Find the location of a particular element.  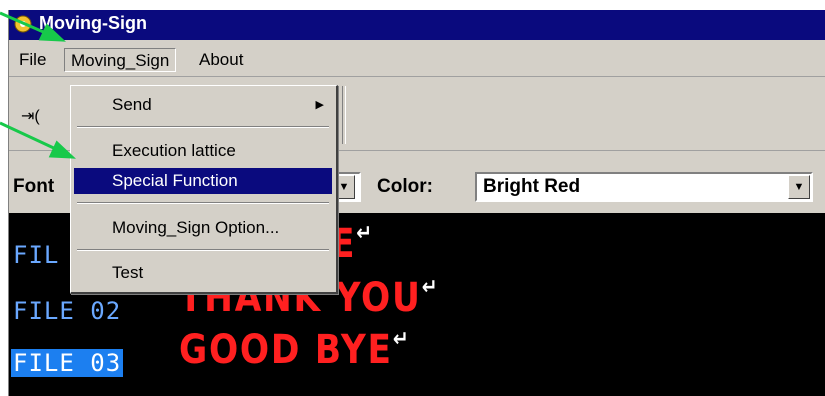

annotation-arrowhead-menu is located at coordinates (52, 32).